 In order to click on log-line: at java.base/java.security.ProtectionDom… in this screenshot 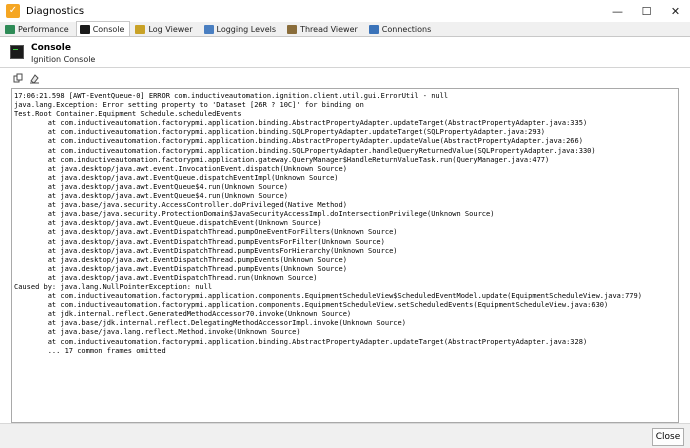, I will do `click(254, 214)`.